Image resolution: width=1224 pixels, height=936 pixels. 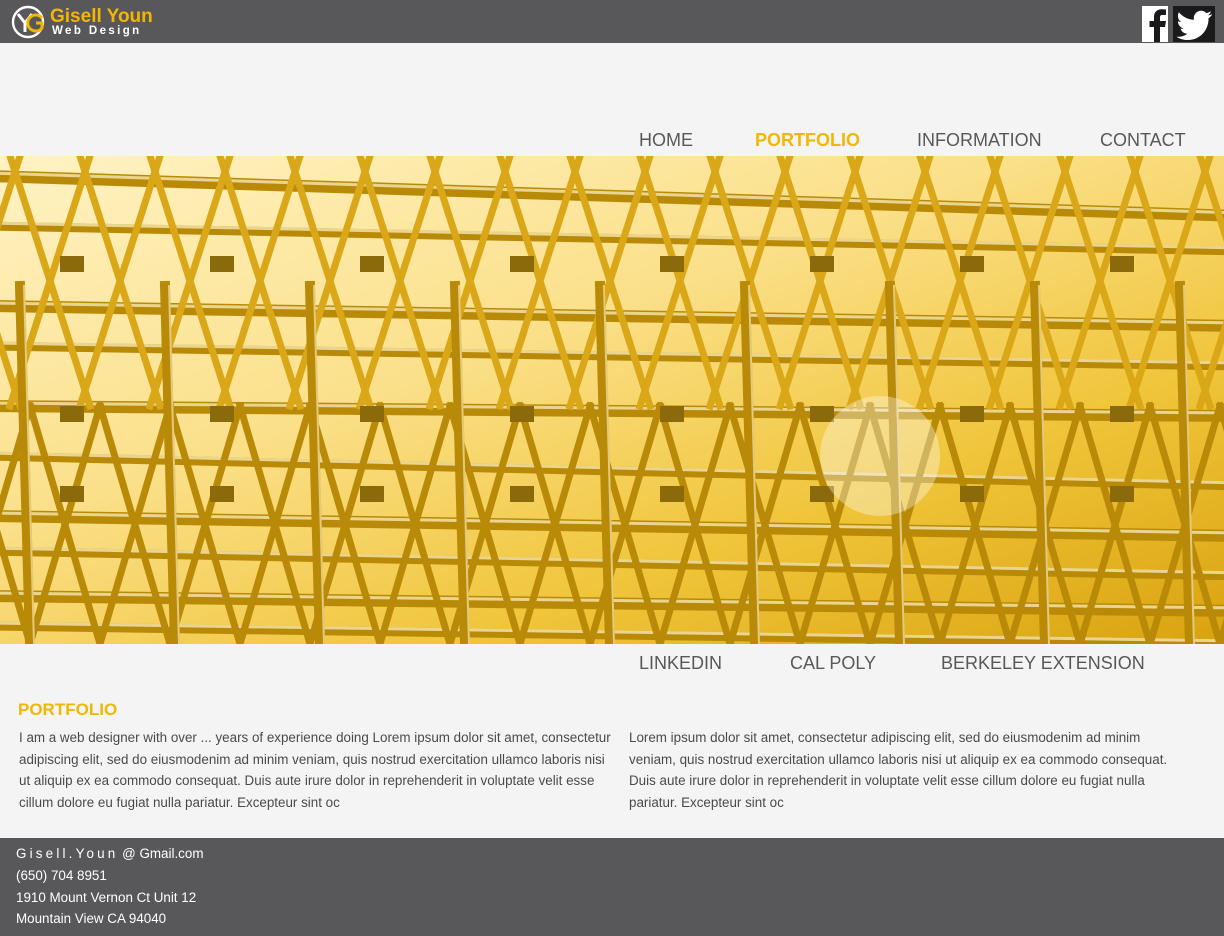 What do you see at coordinates (101, 16) in the screenshot?
I see `brand-name: Gisell Youn` at bounding box center [101, 16].